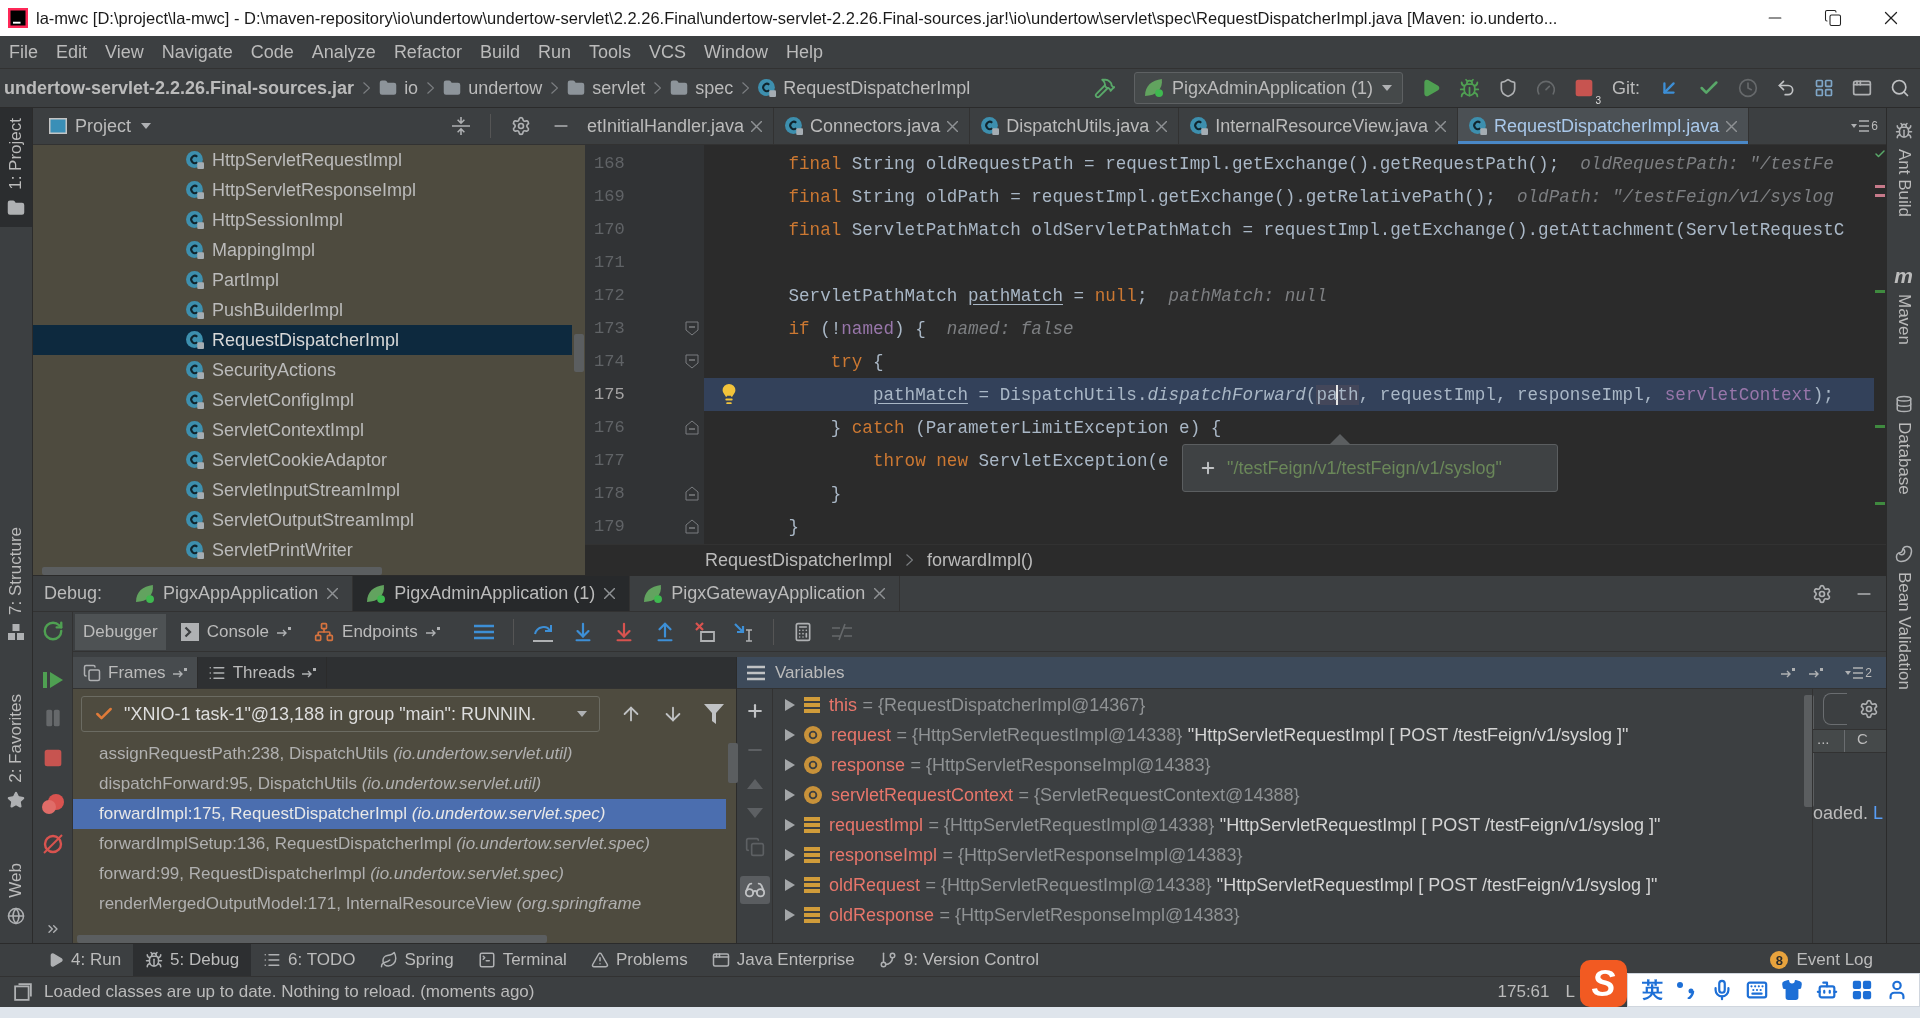 This screenshot has height=1018, width=1920. I want to click on variable-entry: servletRequestContext = {ServletRequestContext@14388}, so click(1065, 795).